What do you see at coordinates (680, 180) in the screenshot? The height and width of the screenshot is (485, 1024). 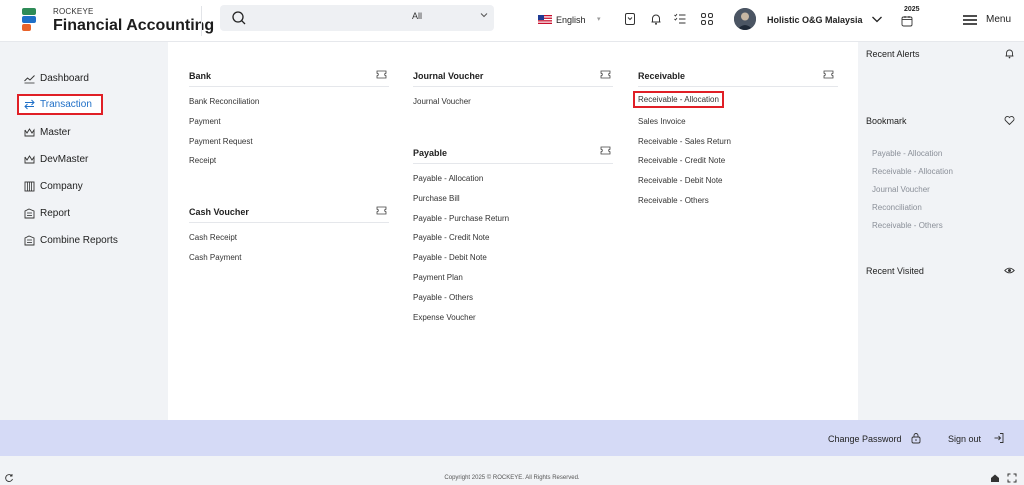 I see `link-receivable-debit-note: Receivable - Debit Note` at bounding box center [680, 180].